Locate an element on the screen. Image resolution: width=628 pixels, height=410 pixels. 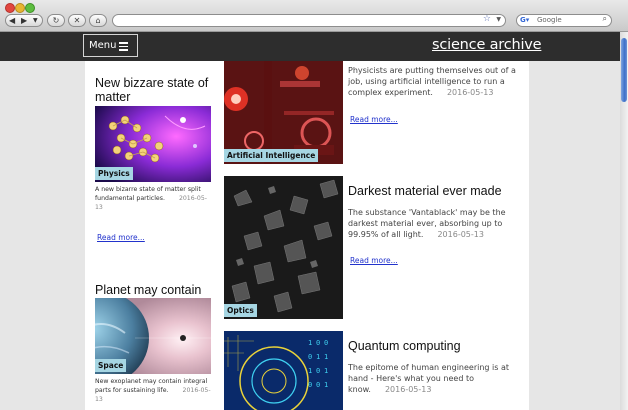
article-image-quantum: 100 011 101 001 is located at coordinates (283, 370).